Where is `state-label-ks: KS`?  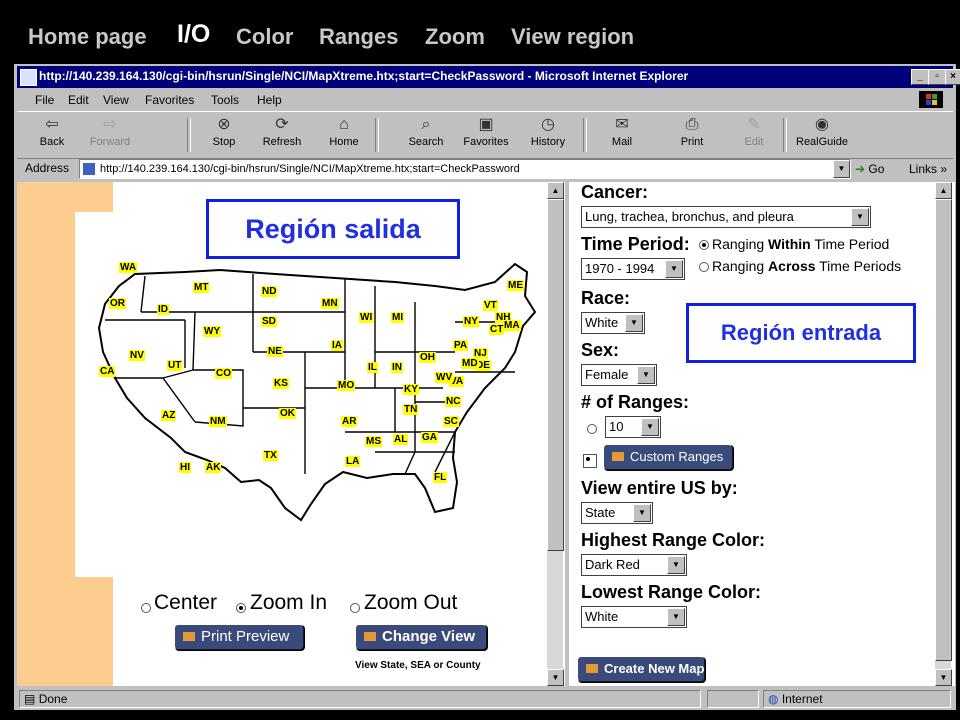
state-label-ks: KS is located at coordinates (281, 383).